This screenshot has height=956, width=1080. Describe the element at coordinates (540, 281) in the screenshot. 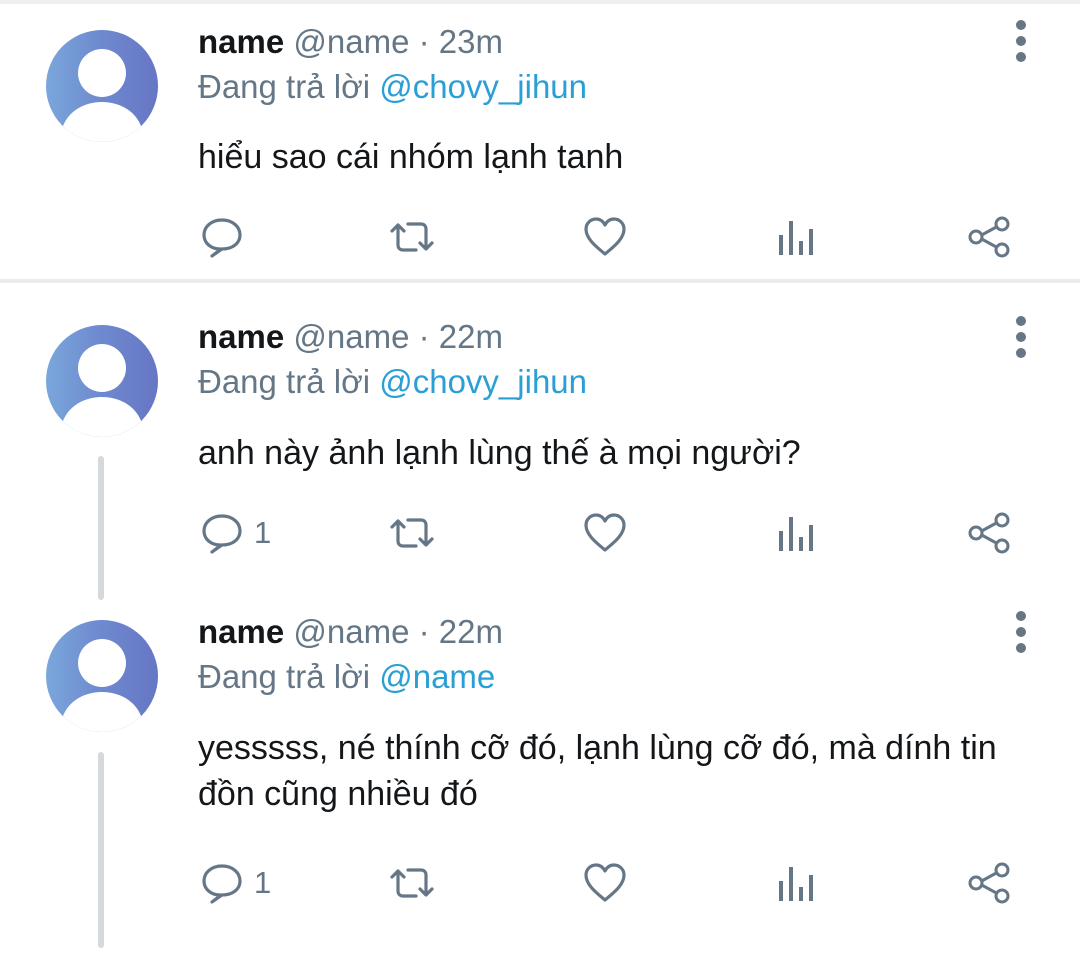

I see `tweet-divider` at that location.